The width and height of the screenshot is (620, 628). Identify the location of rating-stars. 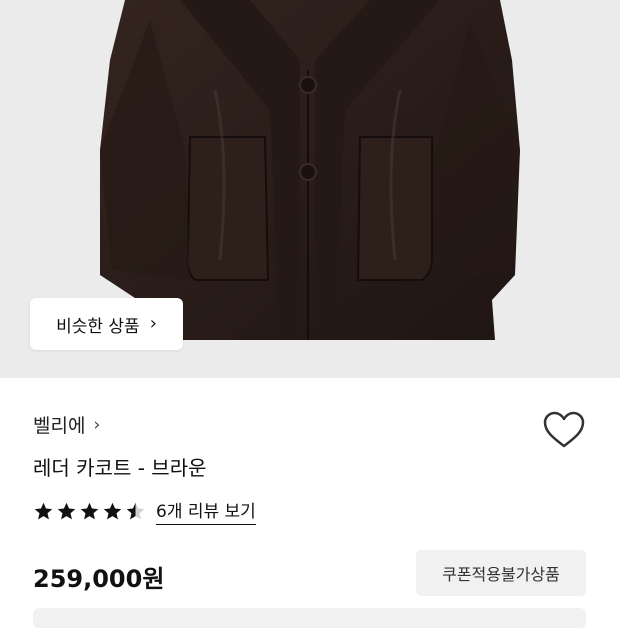
(89, 511).